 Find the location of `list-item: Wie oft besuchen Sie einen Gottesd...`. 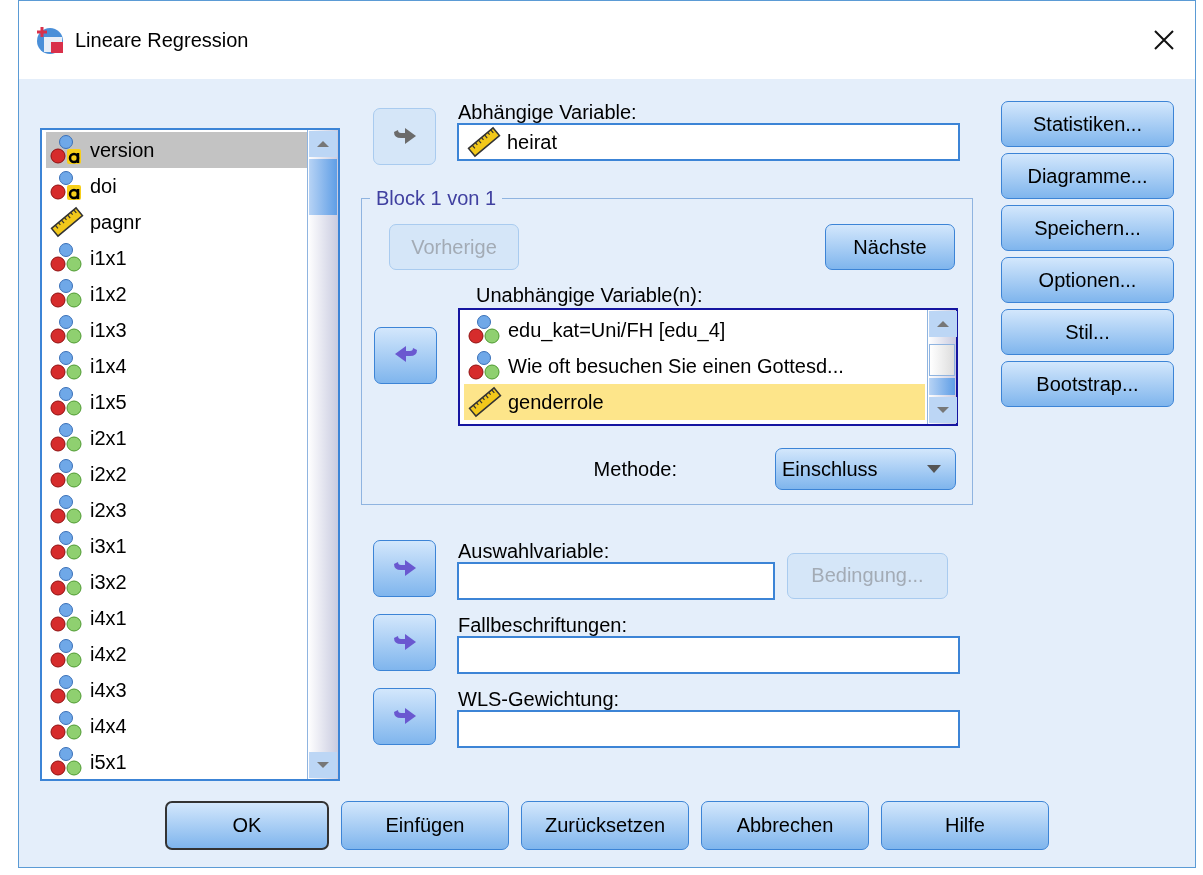

list-item: Wie oft besuchen Sie einen Gottesd... is located at coordinates (694, 366).